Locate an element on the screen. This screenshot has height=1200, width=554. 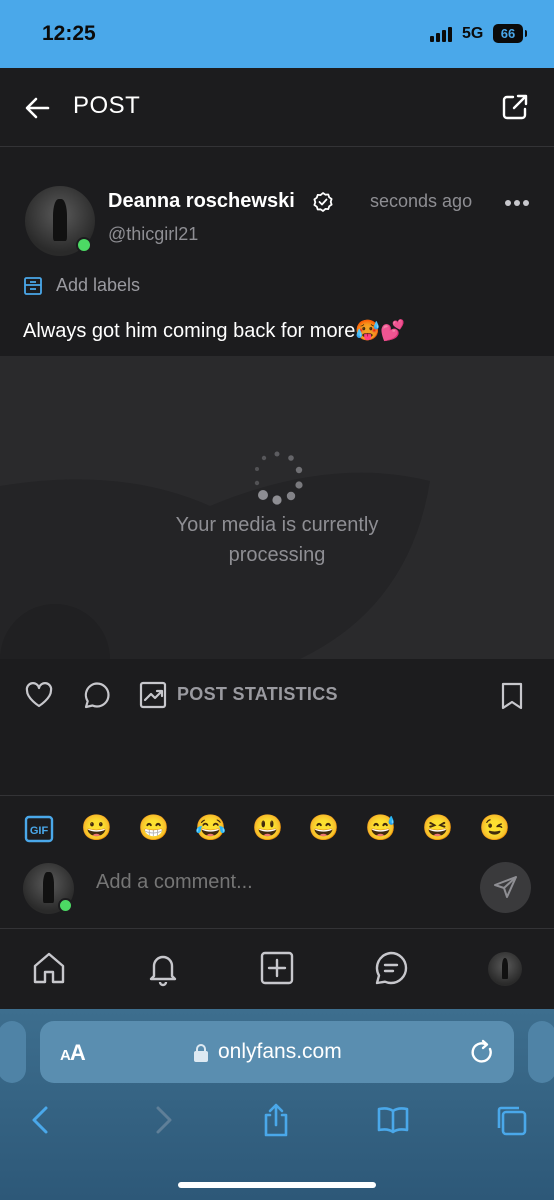
next-tab-edge is located at coordinates (541, 1052).